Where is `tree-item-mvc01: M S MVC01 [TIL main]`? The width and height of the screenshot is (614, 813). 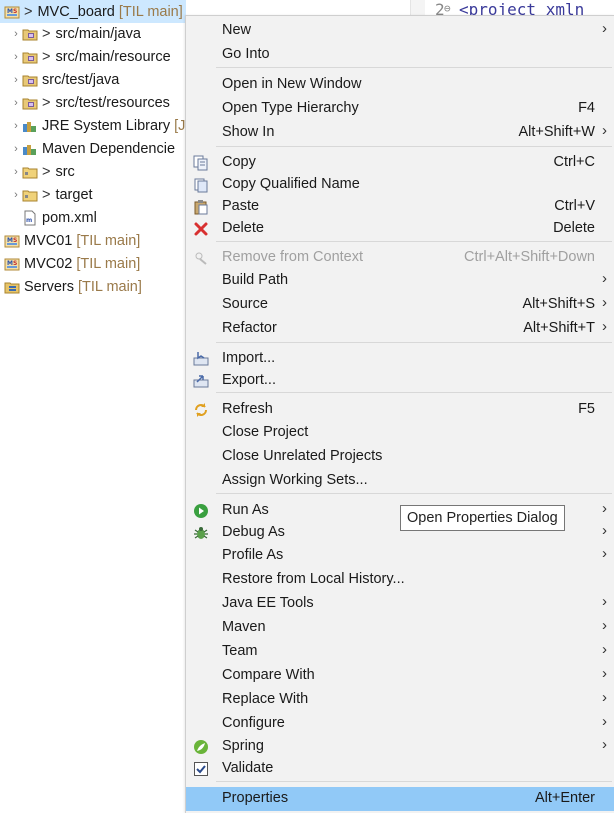 tree-item-mvc01: M S MVC01 [TIL main] is located at coordinates (93, 240).